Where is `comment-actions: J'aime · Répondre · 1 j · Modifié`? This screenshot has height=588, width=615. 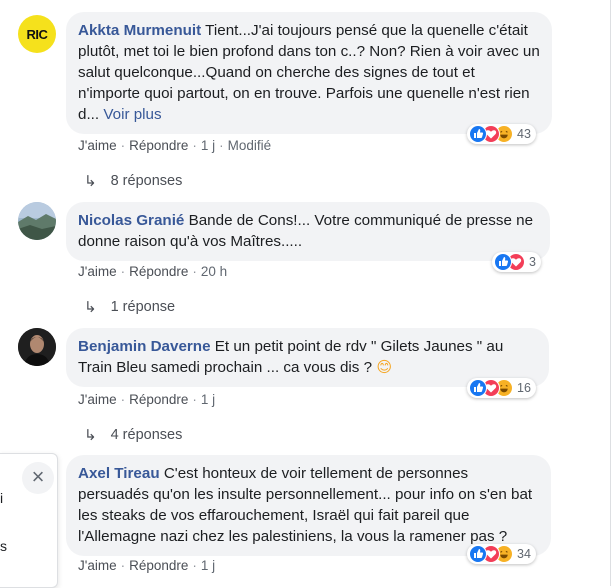 comment-actions: J'aime · Répondre · 1 j · Modifié is located at coordinates (175, 145).